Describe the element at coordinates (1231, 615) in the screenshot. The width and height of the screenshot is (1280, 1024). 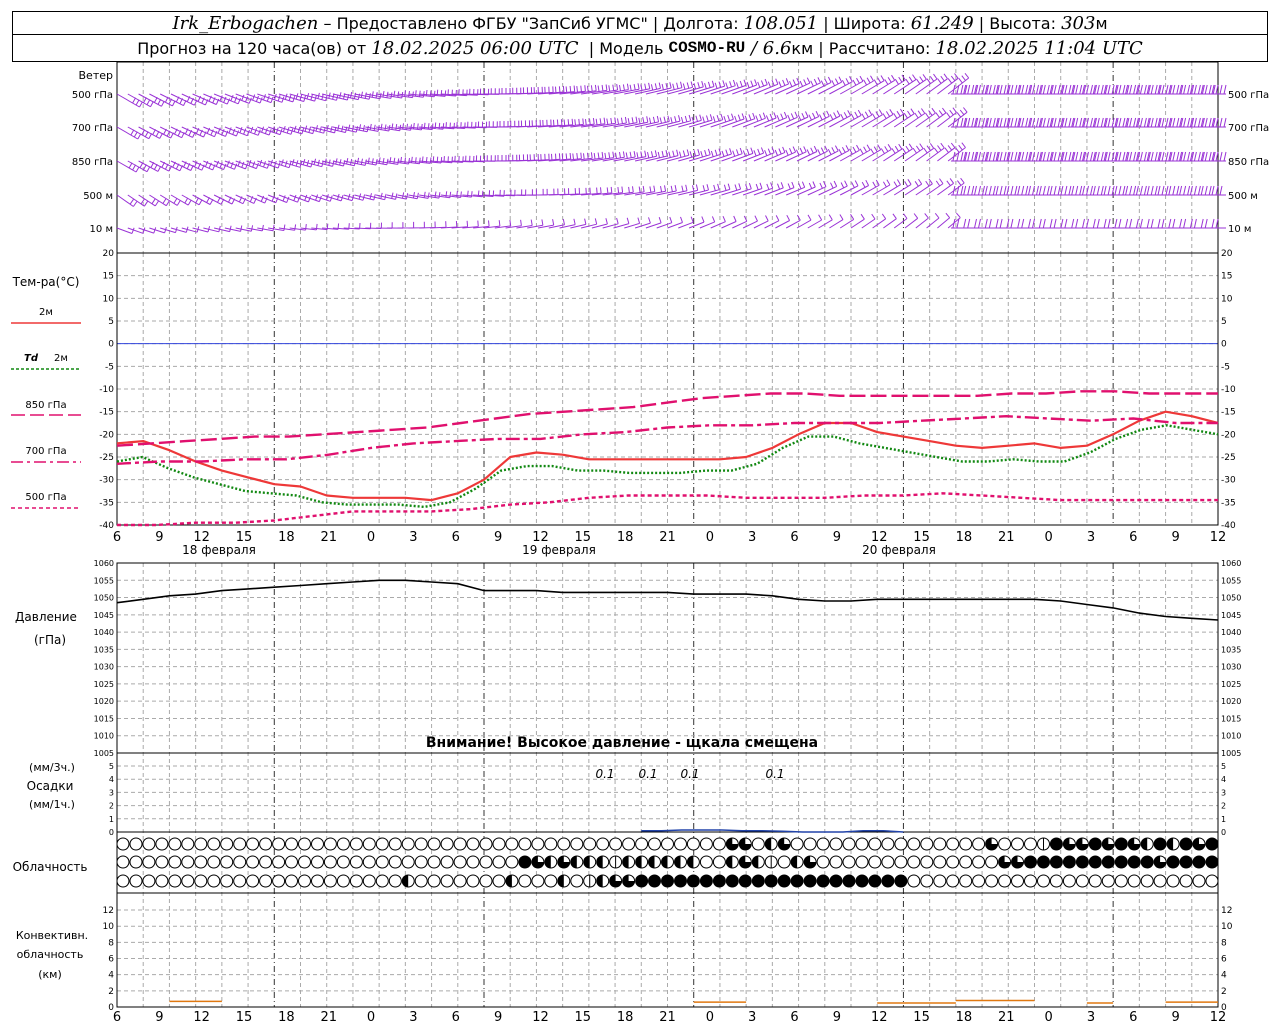
I see `press-tick-right: 1045` at that location.